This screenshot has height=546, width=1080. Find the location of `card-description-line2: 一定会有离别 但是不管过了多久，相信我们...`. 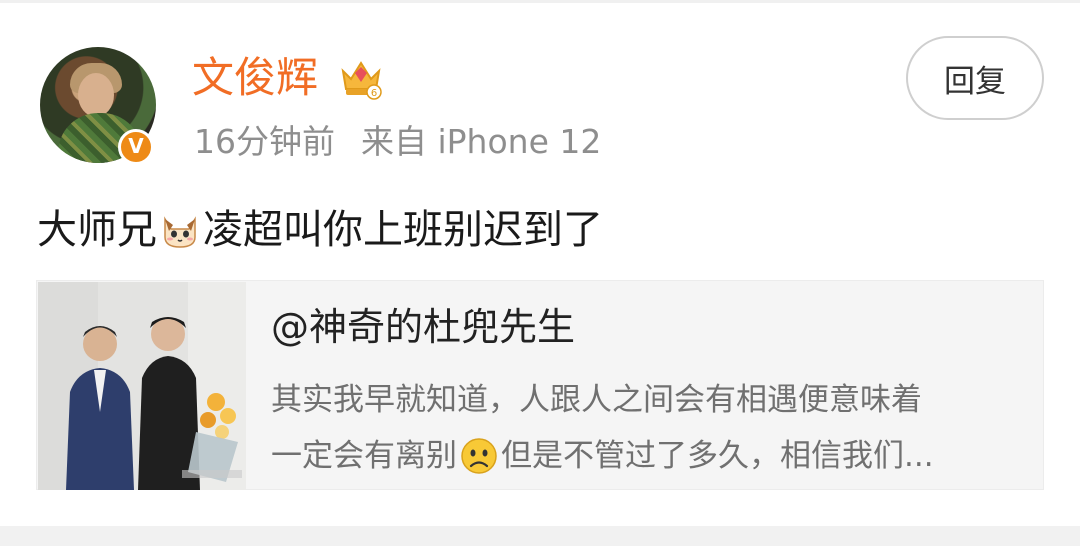

card-description-line2: 一定会有离别 但是不管过了多久，相信我们... is located at coordinates (602, 456).